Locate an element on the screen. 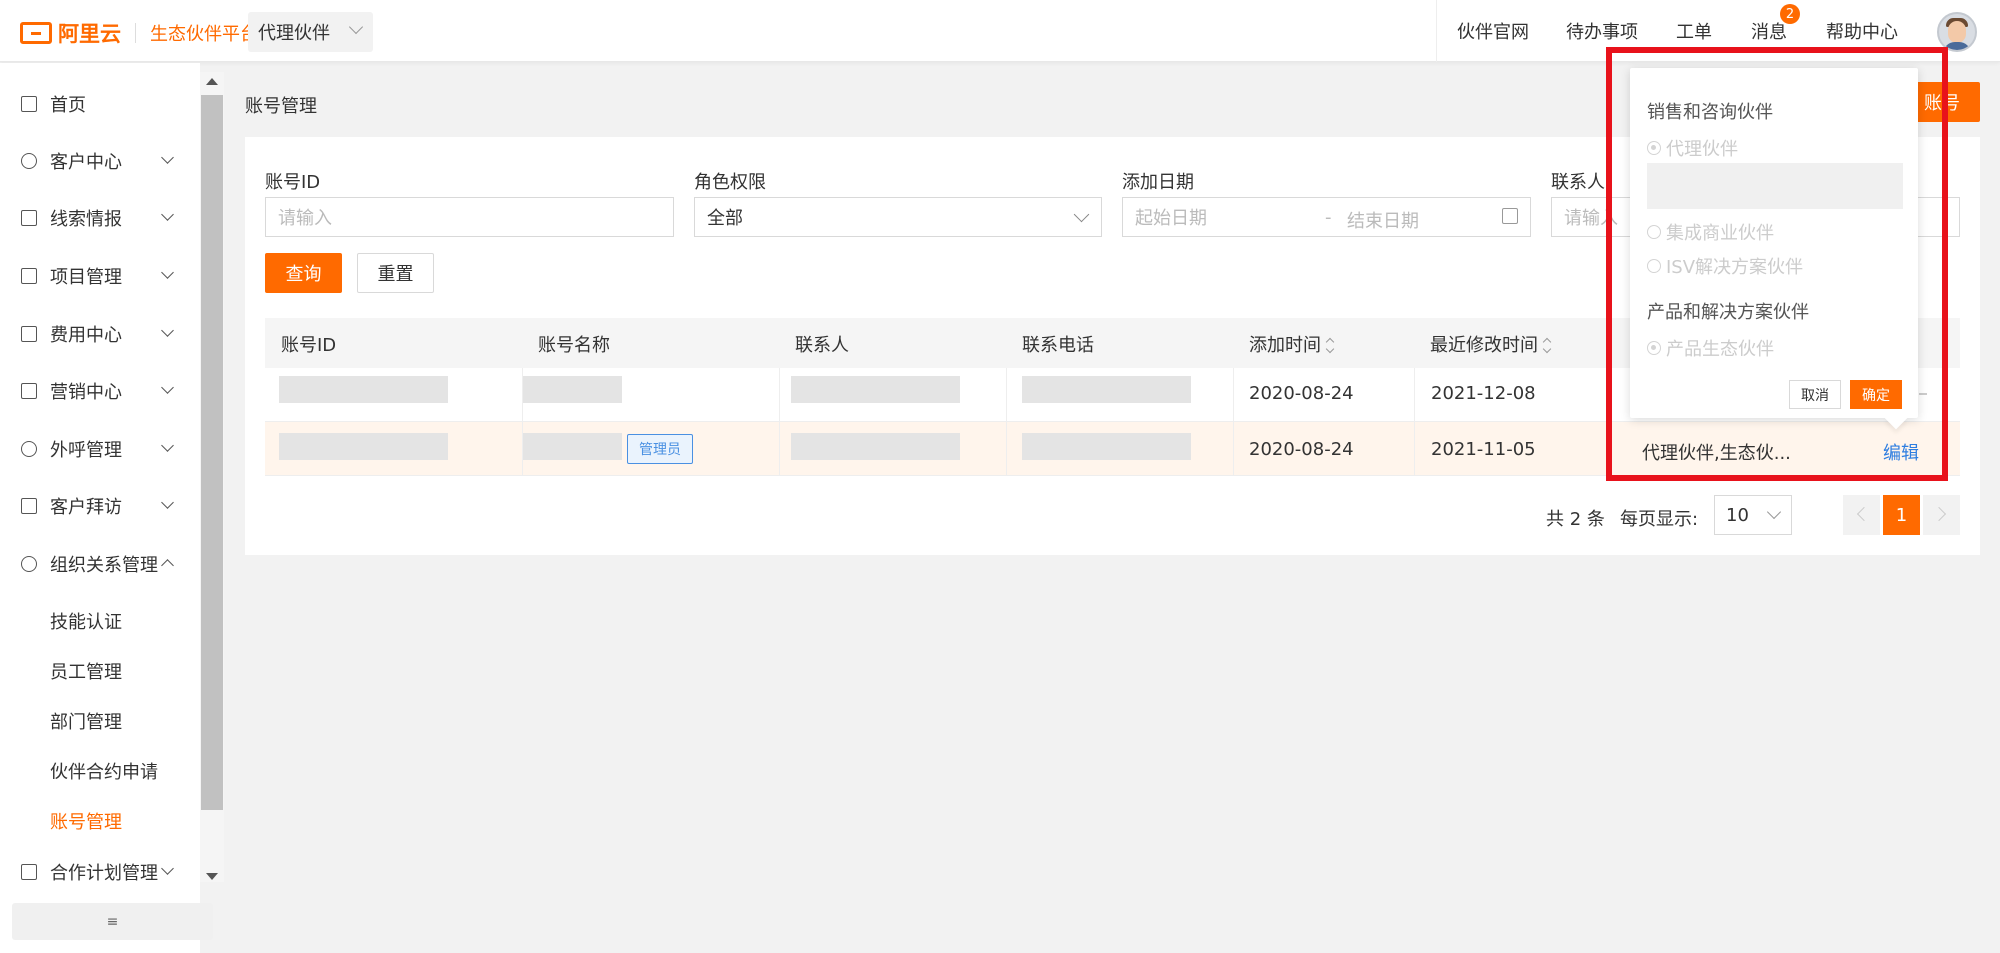  sidebar-item-visits: 客户拜访 is located at coordinates (100, 506).